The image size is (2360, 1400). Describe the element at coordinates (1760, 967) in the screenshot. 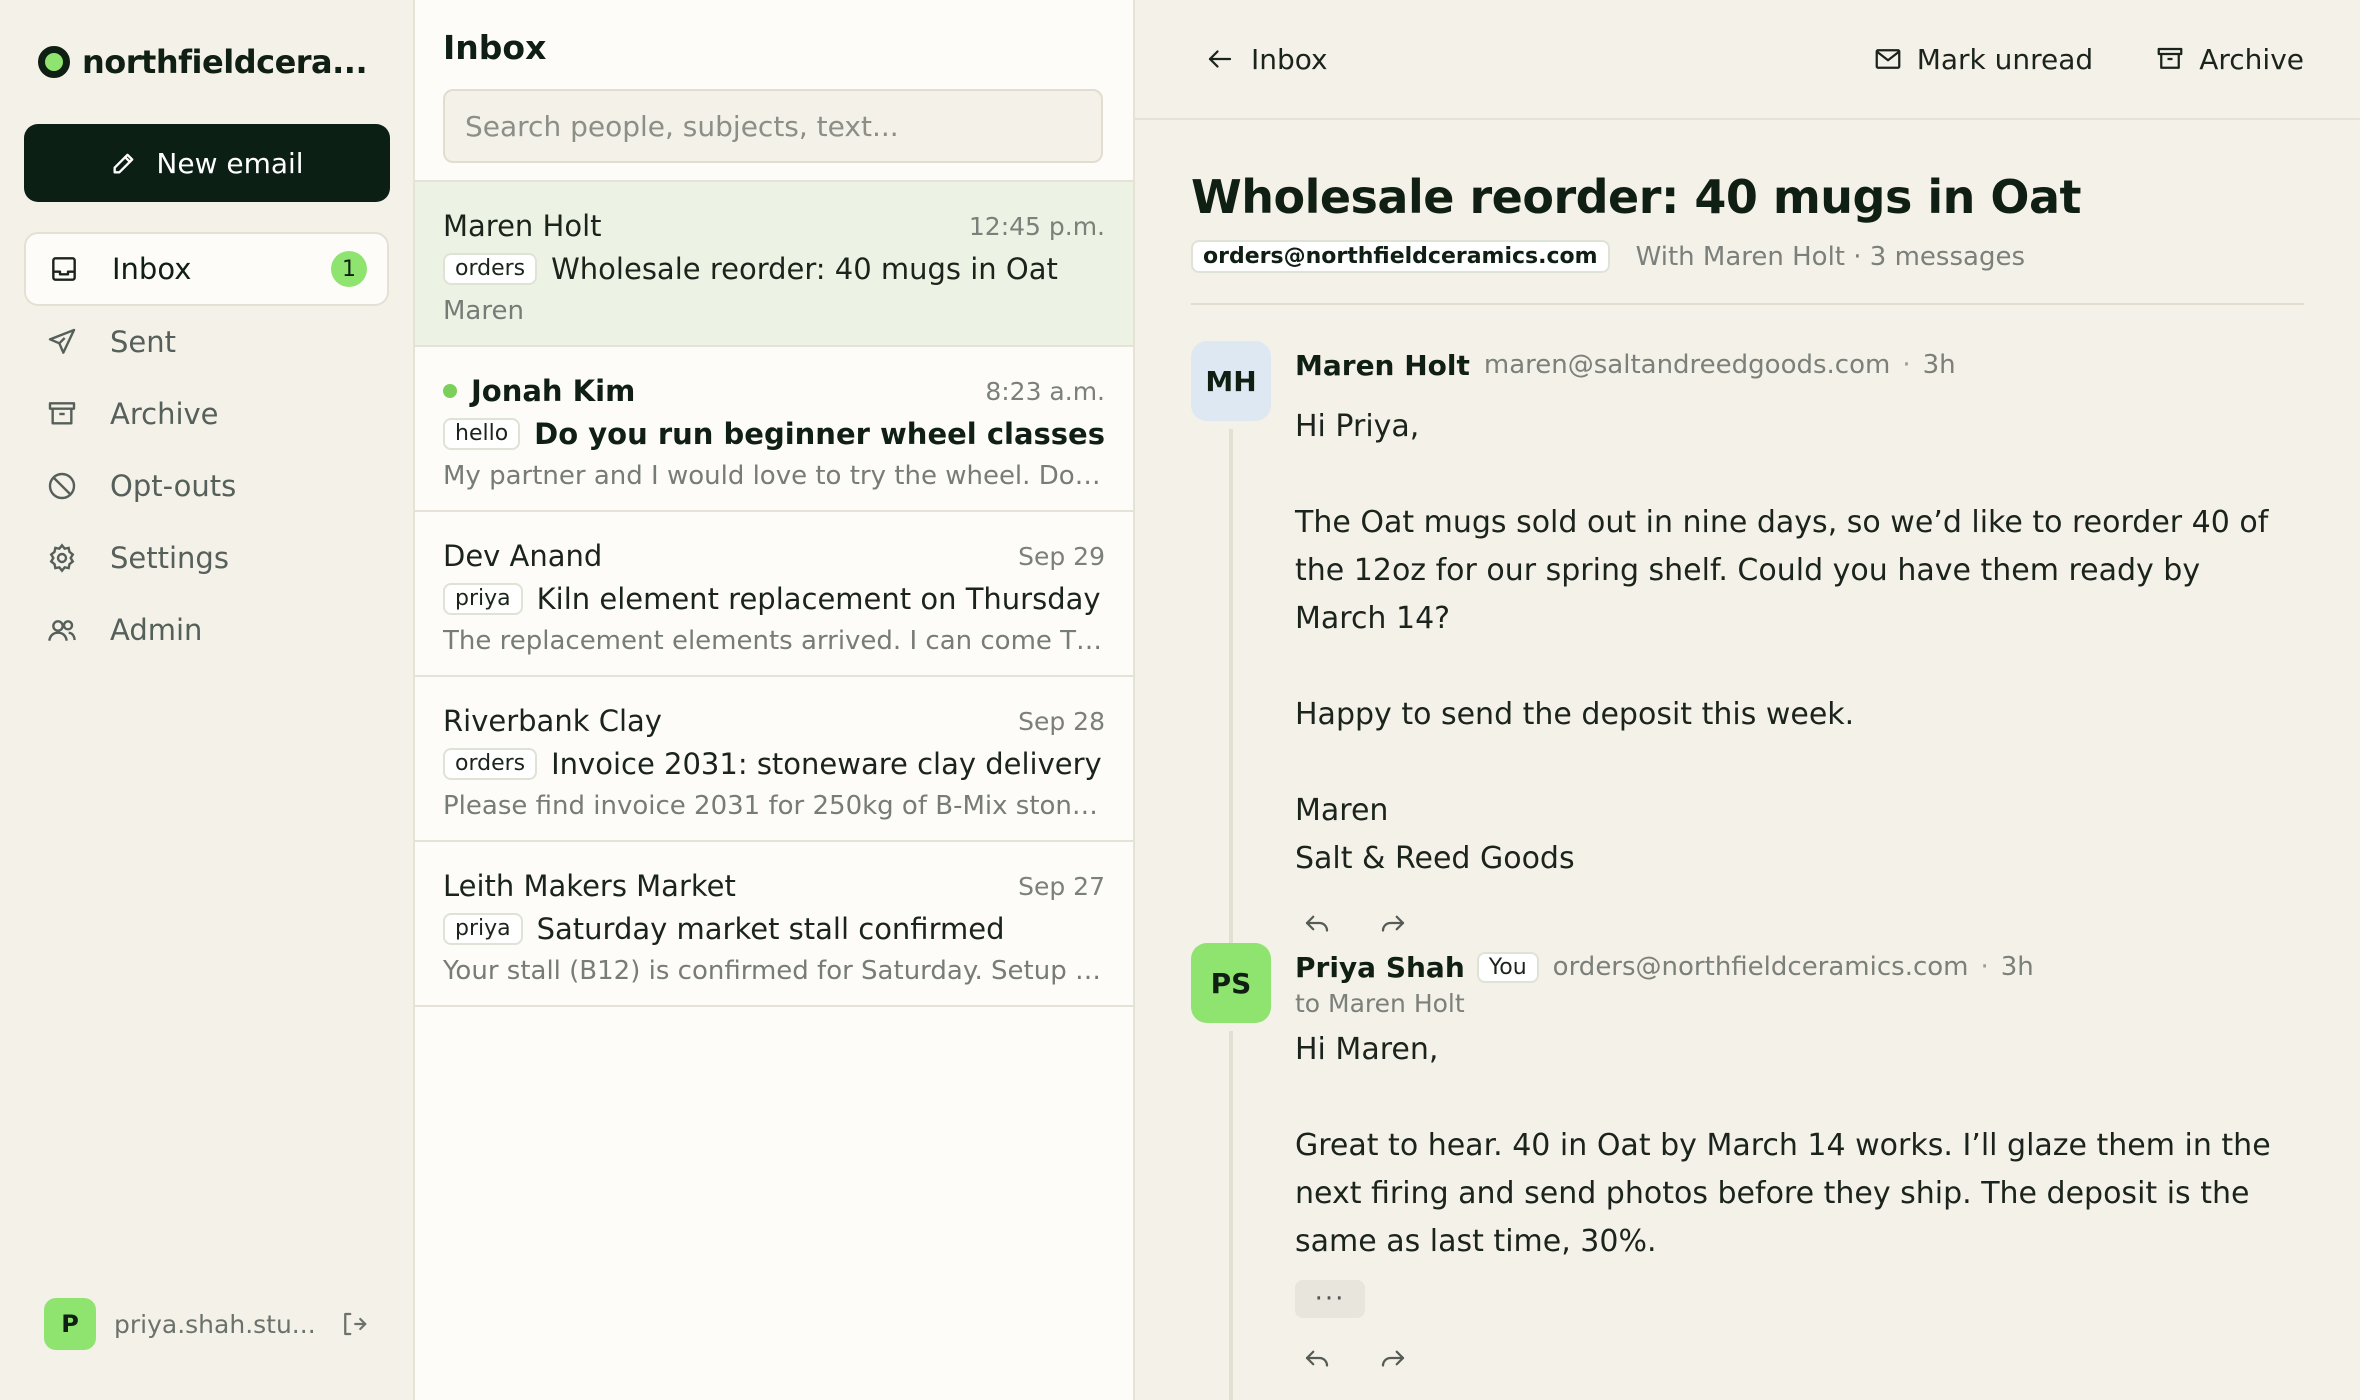

I see `sender-email: orders@northfieldceramics.com` at that location.